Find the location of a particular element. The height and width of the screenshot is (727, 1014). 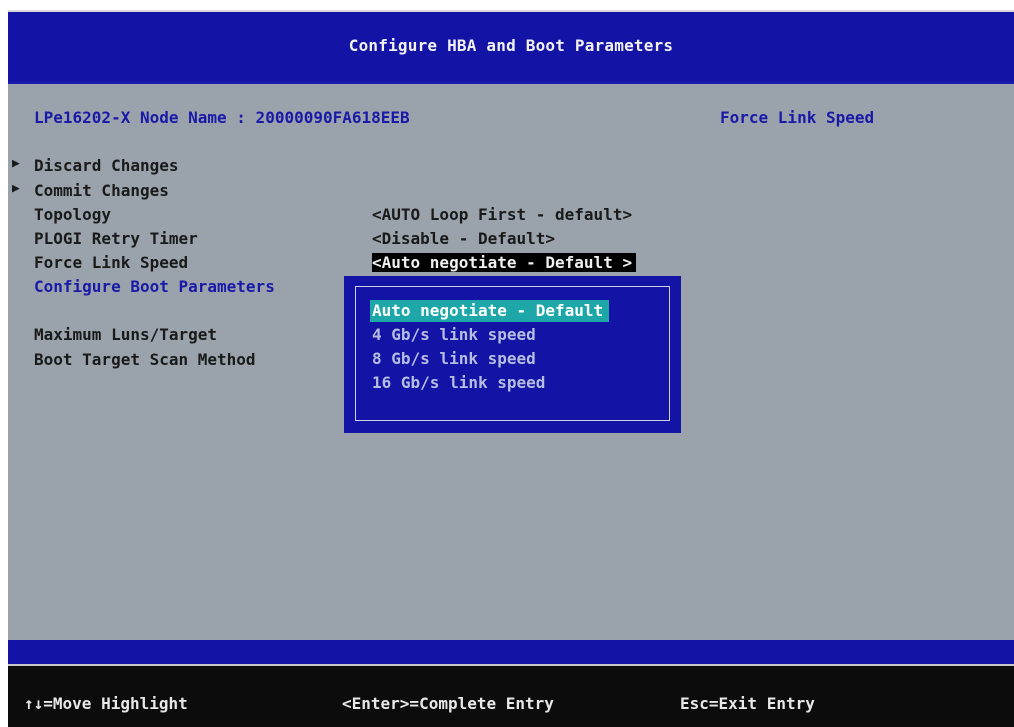

menu-item-commit-changes: ▶ Commit Changes is located at coordinates (90, 190).